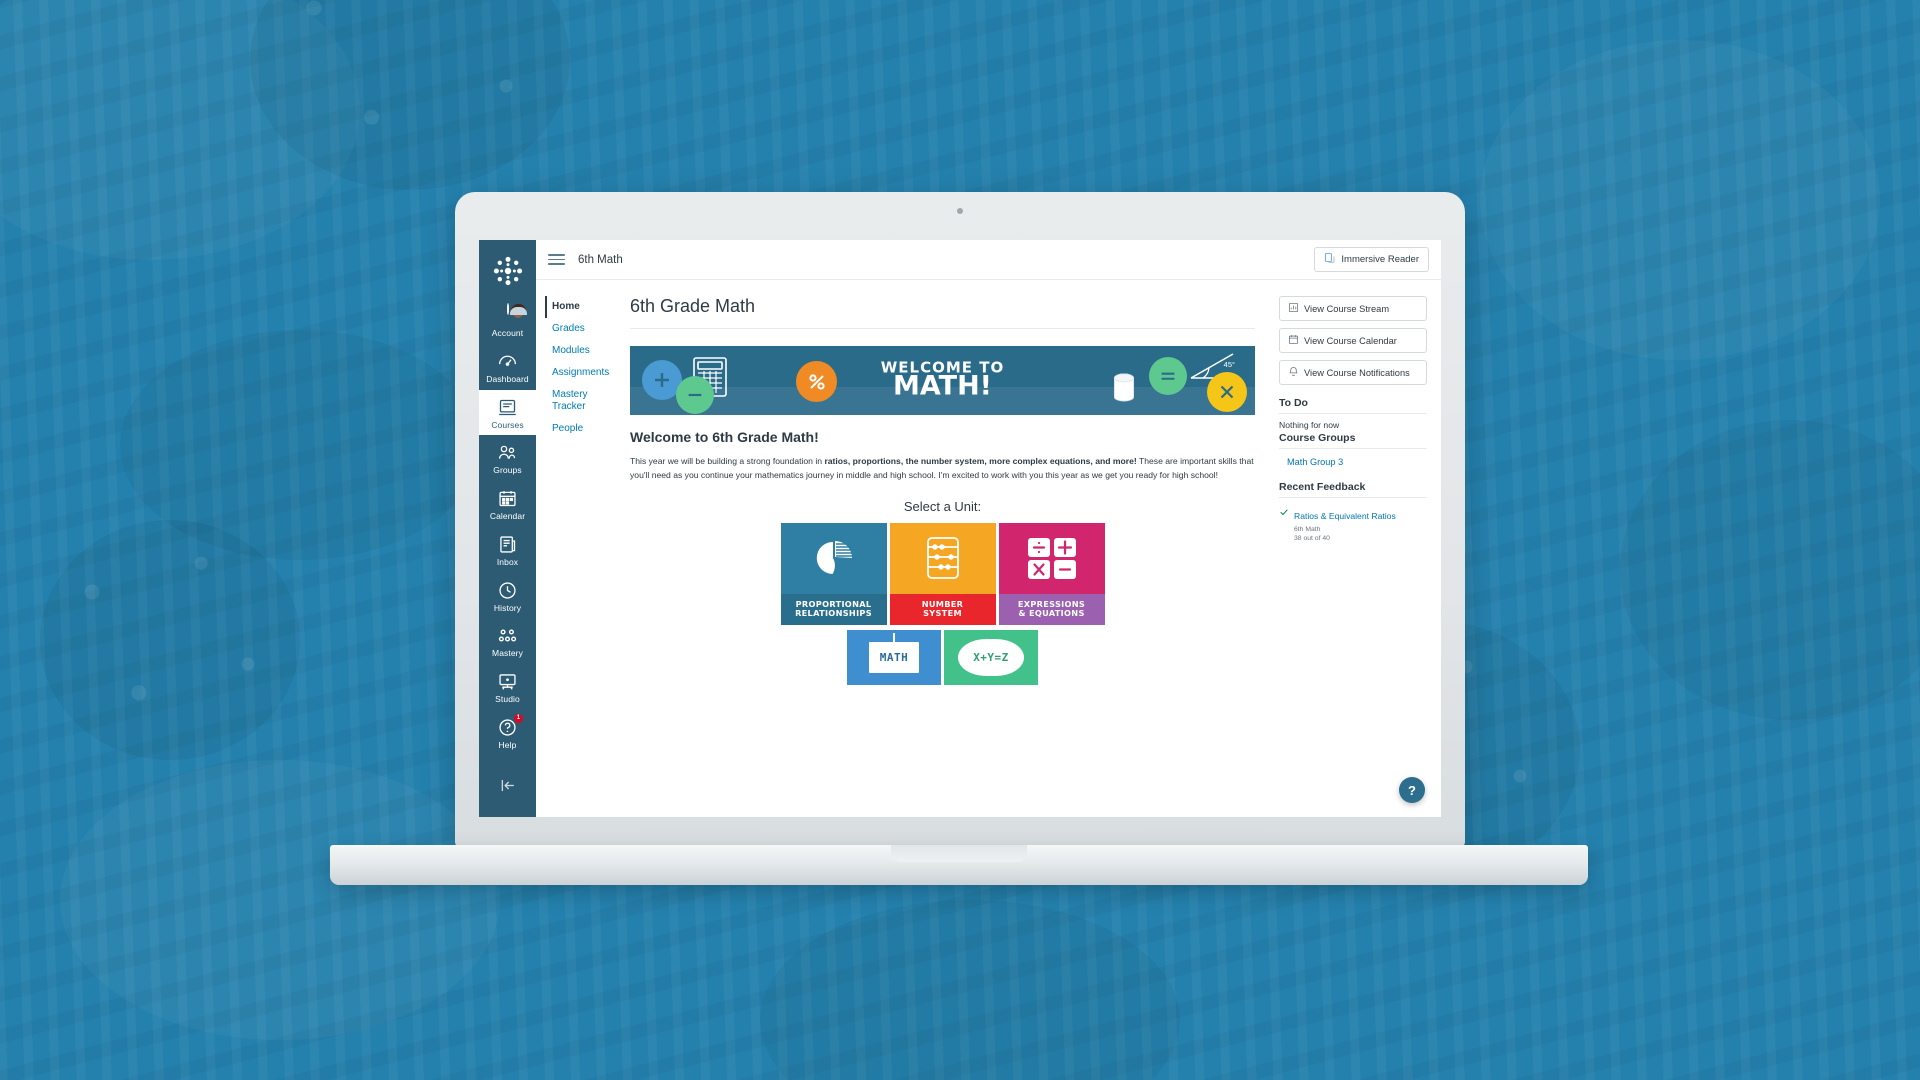  I want to click on sidebar-item-groups: Groups, so click(507, 458).